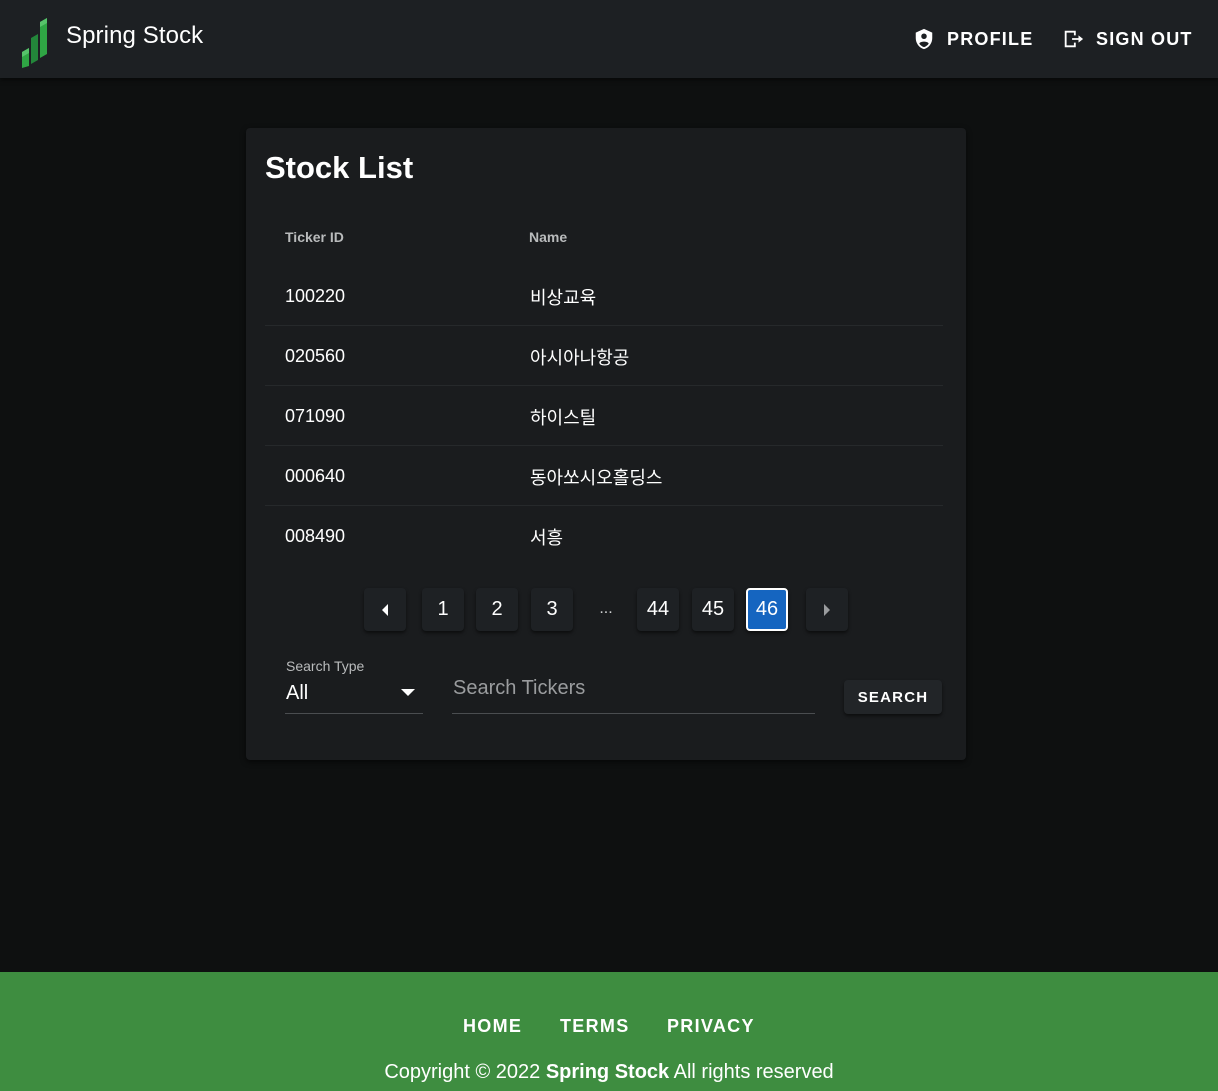 The image size is (1218, 1091). Describe the element at coordinates (443, 609) in the screenshot. I see `page-button-1: 1` at that location.